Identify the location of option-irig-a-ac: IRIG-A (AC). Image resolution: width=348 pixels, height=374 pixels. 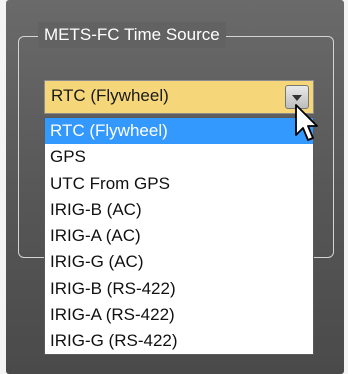
(179, 236).